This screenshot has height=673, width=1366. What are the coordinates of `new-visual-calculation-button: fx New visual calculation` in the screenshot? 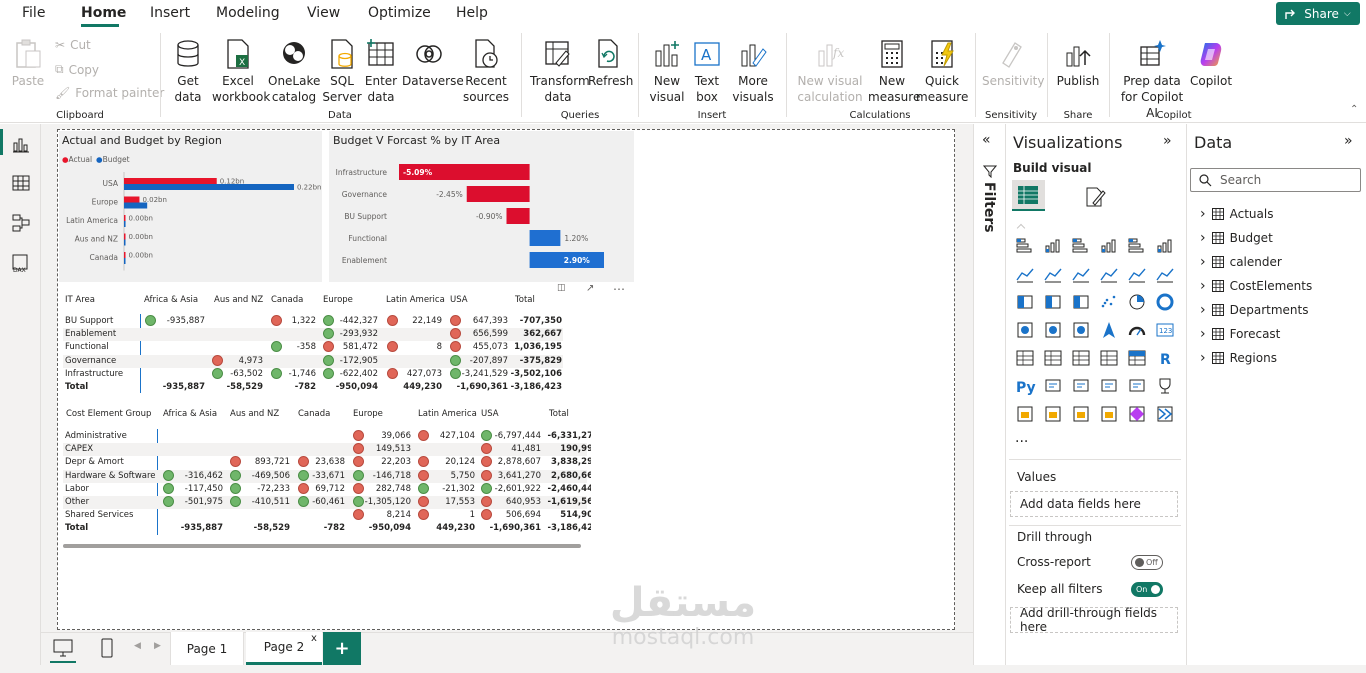 It's located at (830, 72).